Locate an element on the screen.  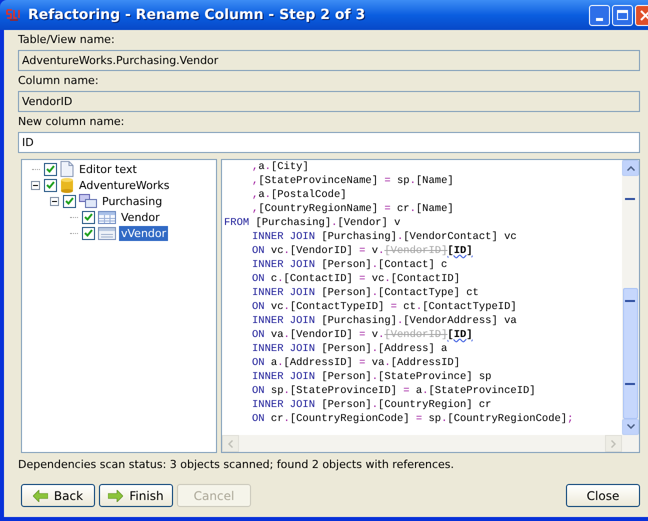
window-title: Refactoring - Rename Column - Step 2 of 3 is located at coordinates (197, 15).